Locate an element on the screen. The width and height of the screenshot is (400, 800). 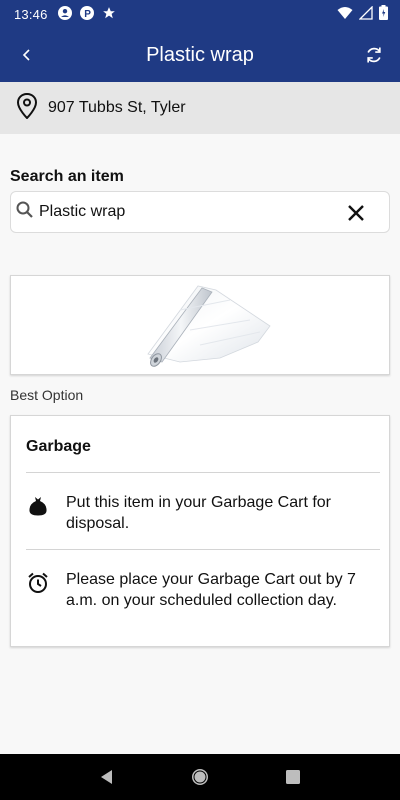
recents-square-icon is located at coordinates (293, 777).